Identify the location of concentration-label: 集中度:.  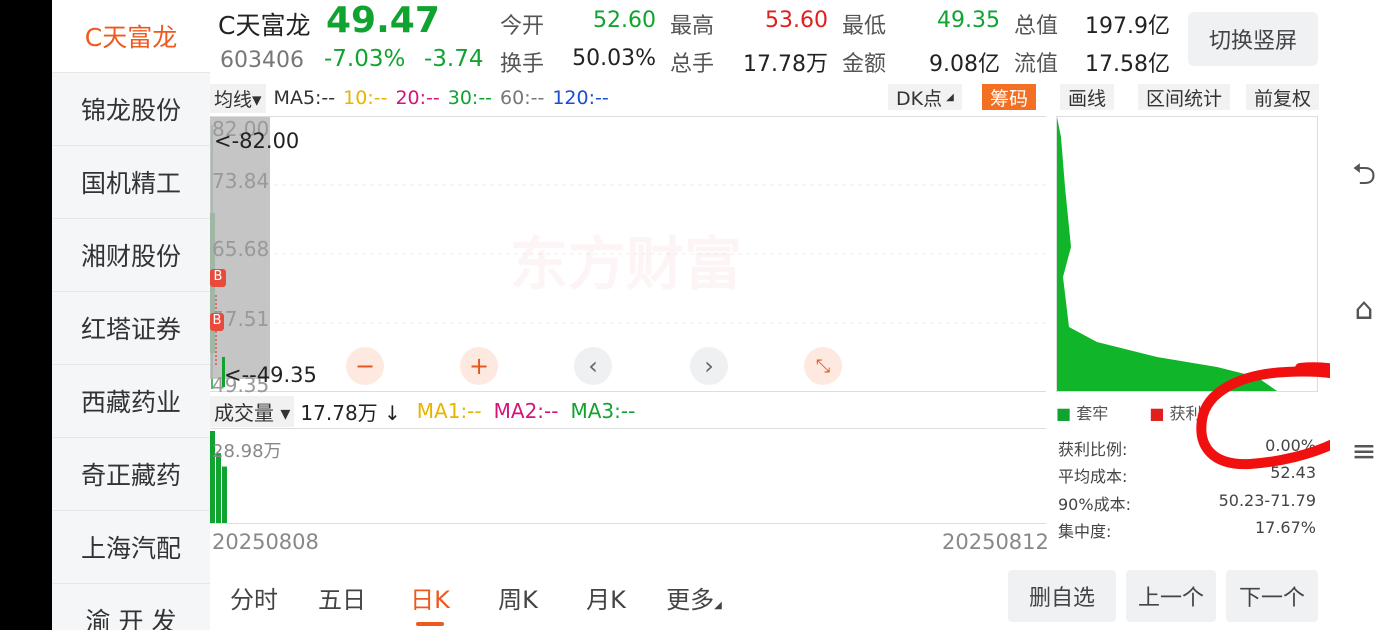
(1085, 531).